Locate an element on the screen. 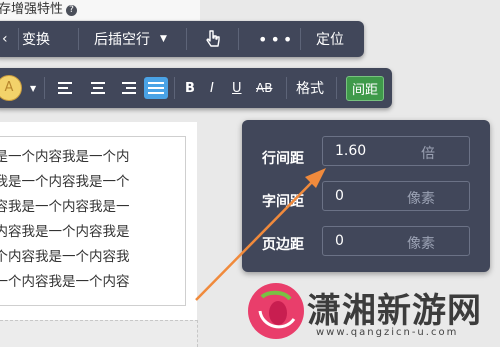 The width and height of the screenshot is (500, 347). watermark-title: 潇湘新游网 is located at coordinates (394, 311).